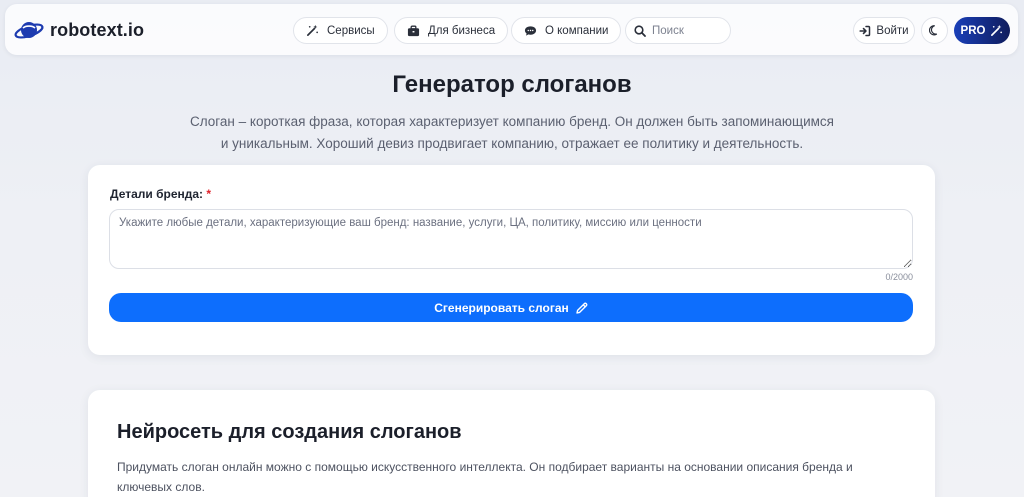 Image resolution: width=1024 pixels, height=497 pixels. I want to click on pencil-icon, so click(582, 308).